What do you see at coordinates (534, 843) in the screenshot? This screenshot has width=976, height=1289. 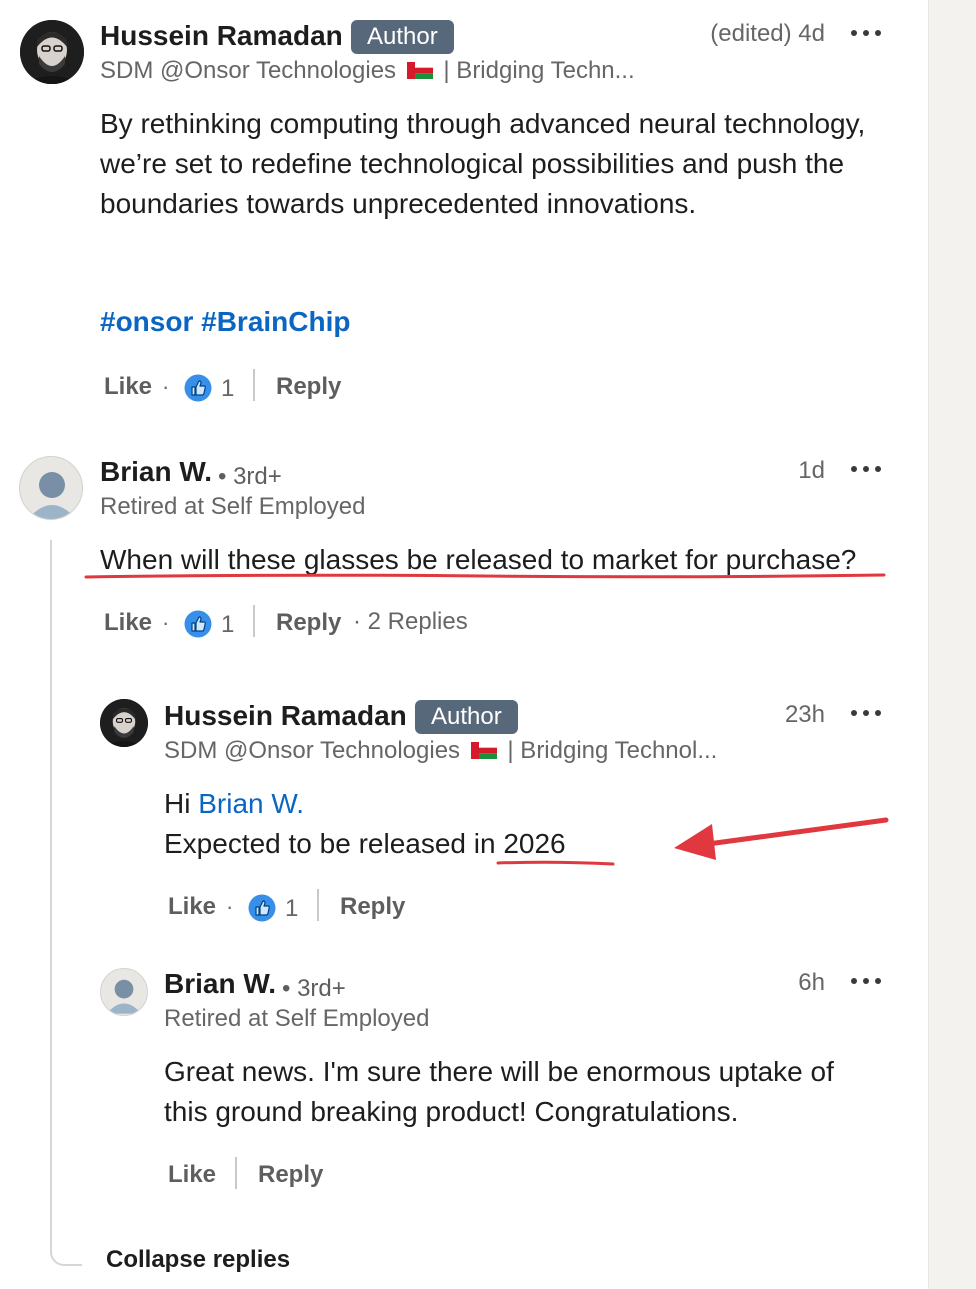 I see `release-year: 2026` at bounding box center [534, 843].